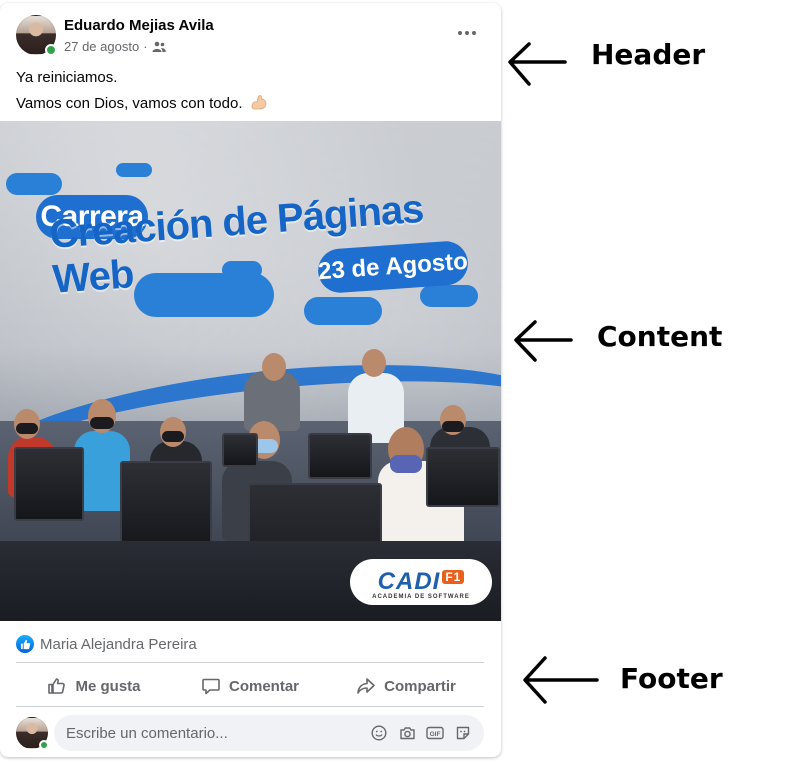 This screenshot has width=791, height=765. Describe the element at coordinates (67, 77) in the screenshot. I see `post-text-line: Ya reiniciamos.` at that location.